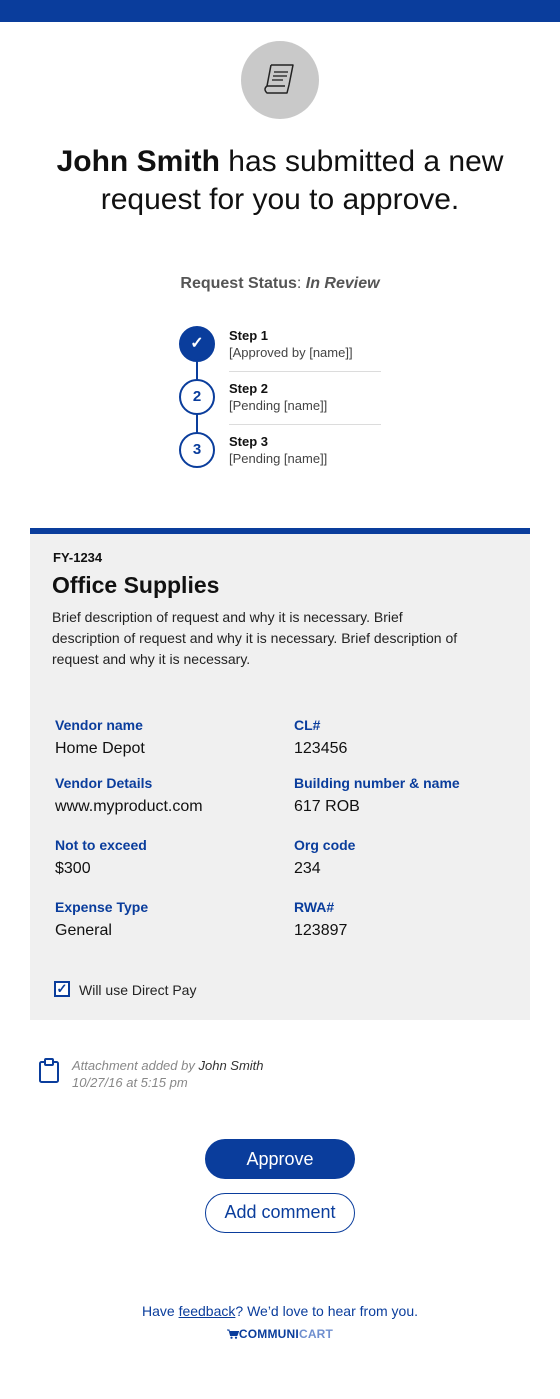 The height and width of the screenshot is (1399, 560). What do you see at coordinates (130, 1082) in the screenshot?
I see `attachment-timestamp: 10/27/16 at 5:15 pm` at bounding box center [130, 1082].